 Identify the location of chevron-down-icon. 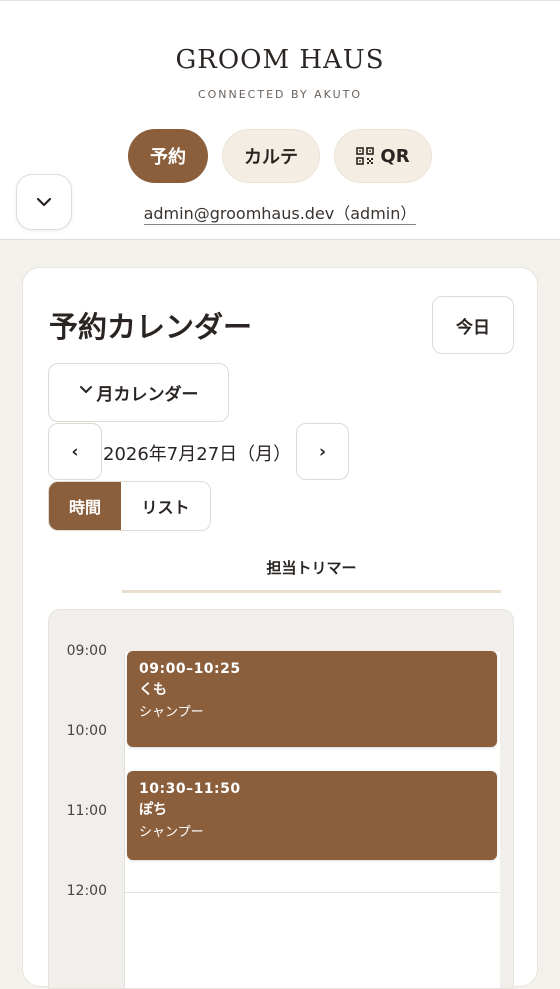
(85, 389).